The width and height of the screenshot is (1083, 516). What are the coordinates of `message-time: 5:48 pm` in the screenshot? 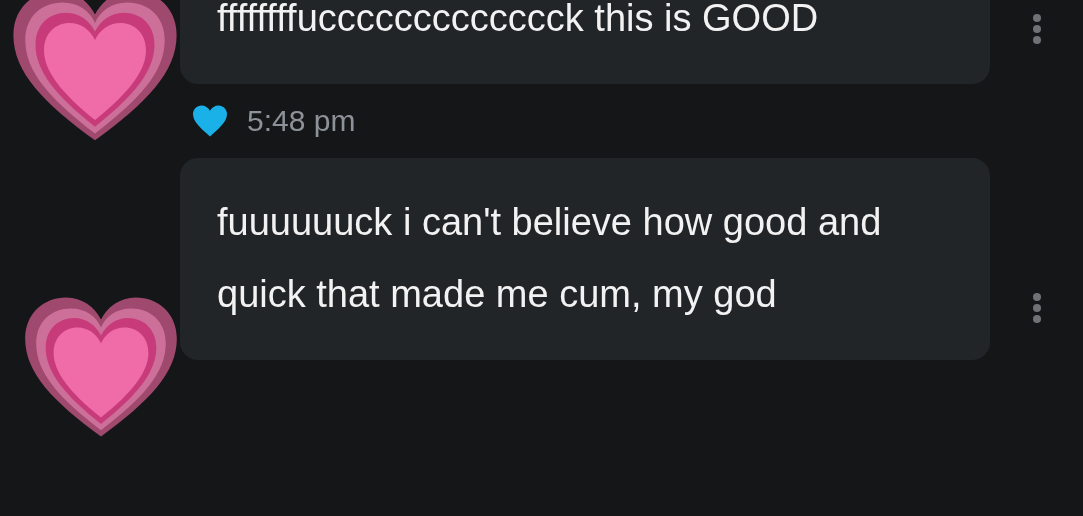 It's located at (301, 121).